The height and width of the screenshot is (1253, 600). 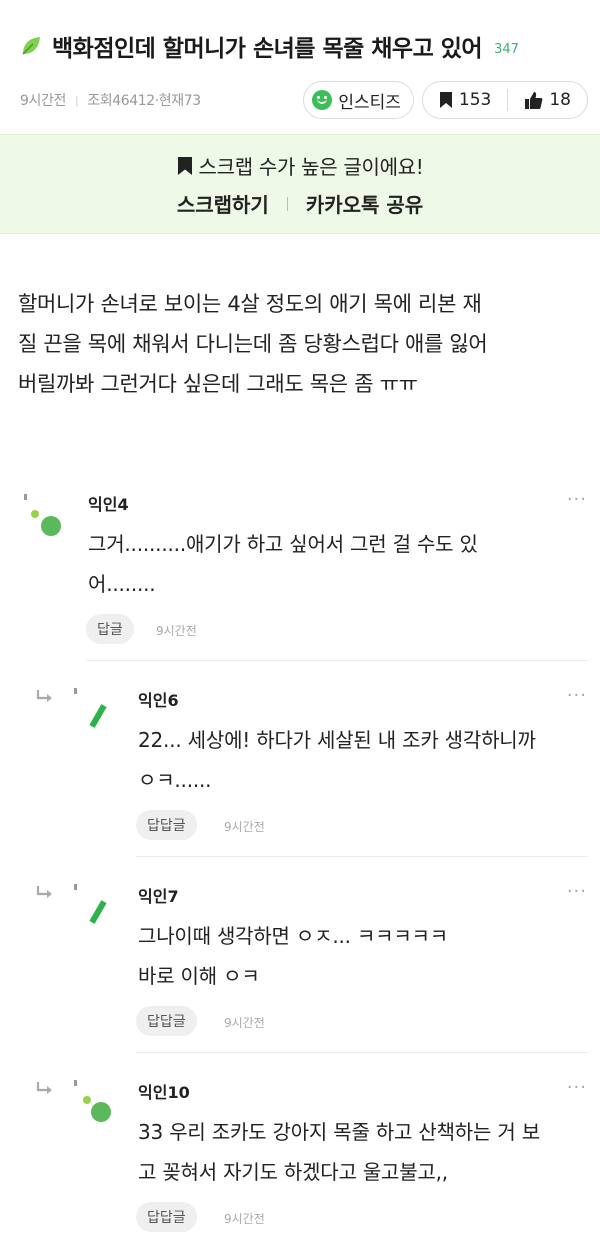 I want to click on scrap-actions: 스크랩하기 카카오톡 공유, so click(x=300, y=203).